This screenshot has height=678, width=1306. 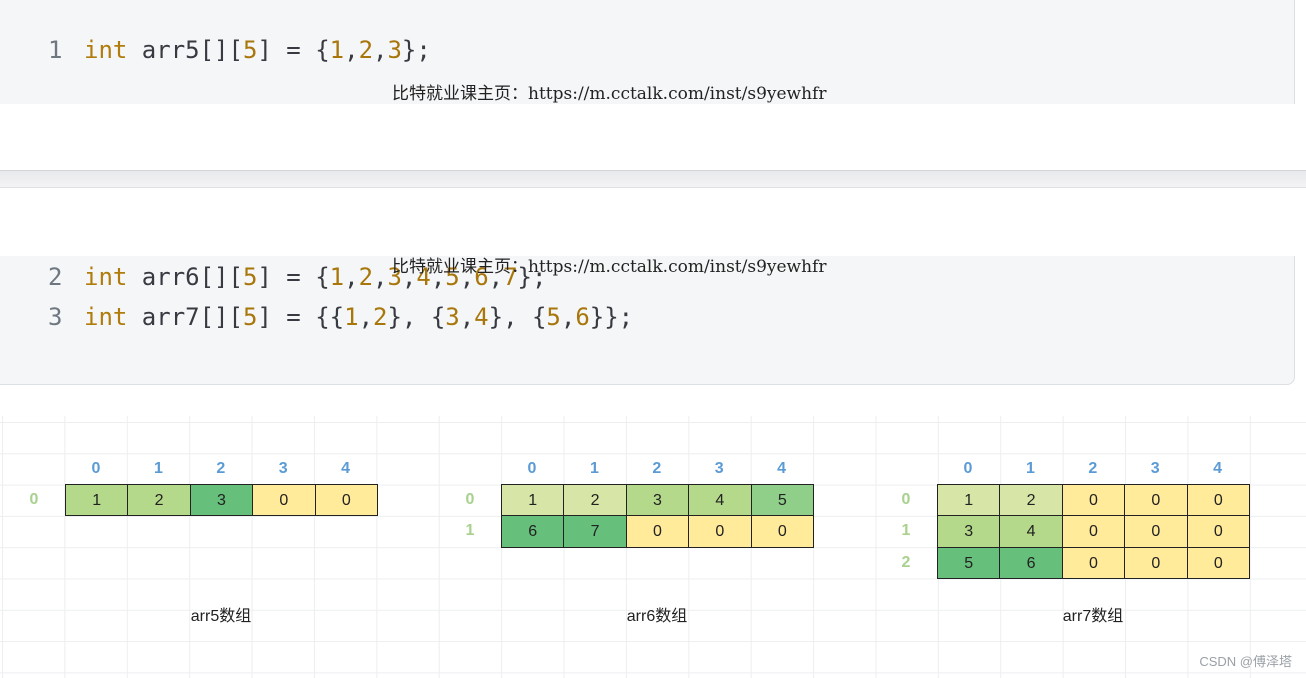 What do you see at coordinates (595, 531) in the screenshot?
I see `array-cell: 7` at bounding box center [595, 531].